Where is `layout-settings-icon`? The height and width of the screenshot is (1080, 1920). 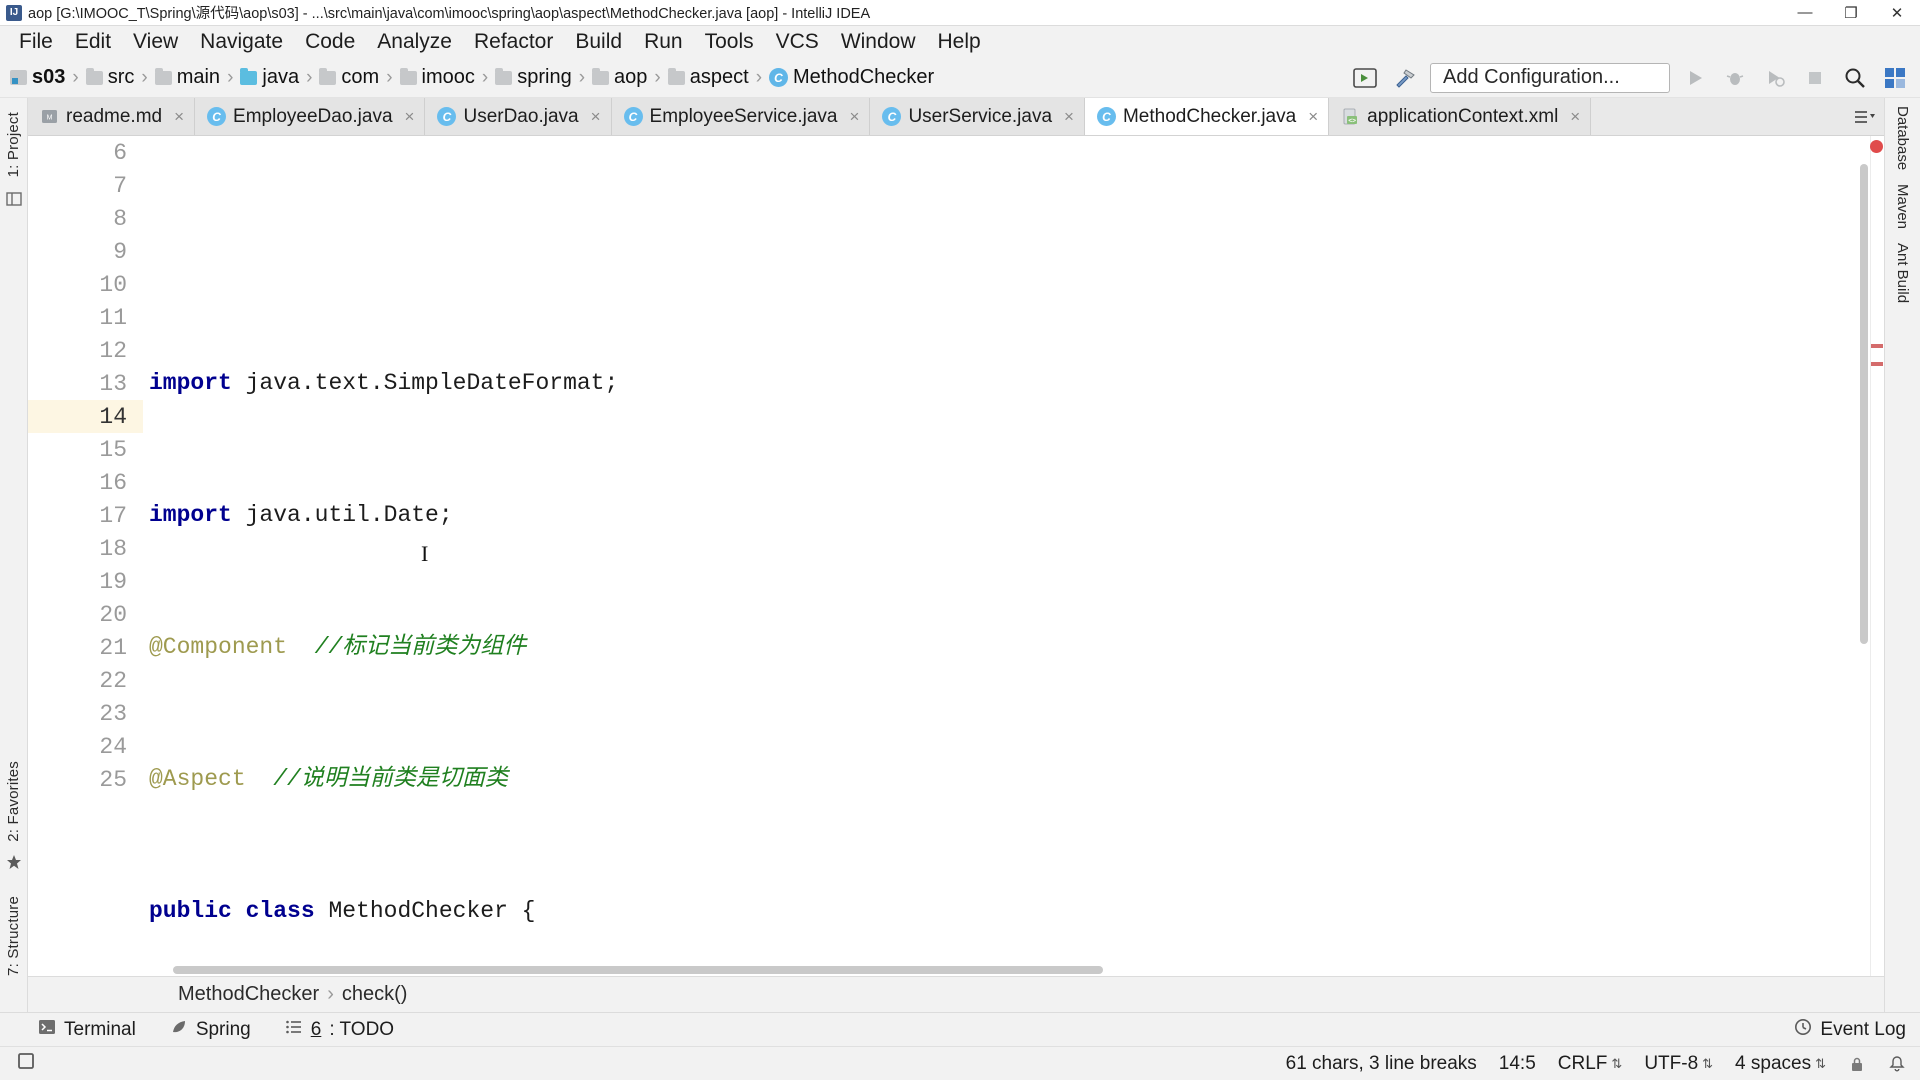
layout-settings-icon is located at coordinates (1895, 78).